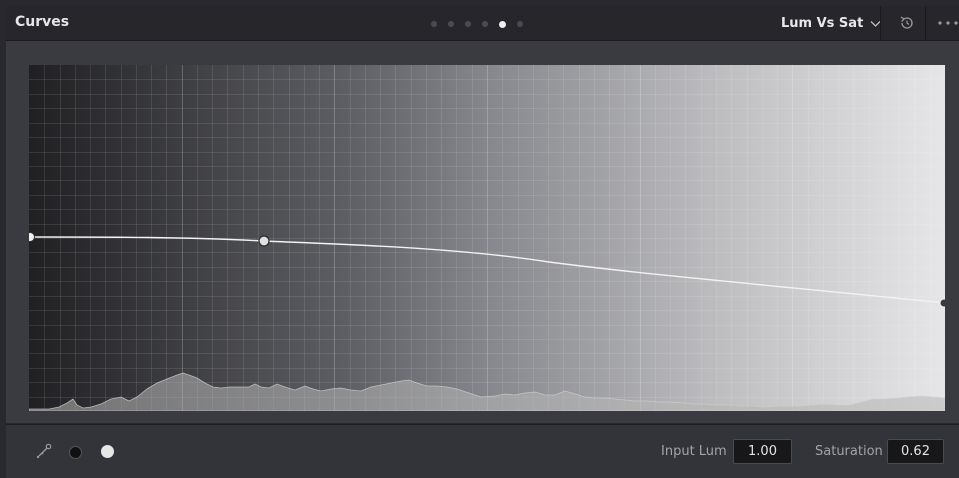 This screenshot has width=959, height=478. Describe the element at coordinates (75, 452) in the screenshot. I see `black-point-dot` at that location.